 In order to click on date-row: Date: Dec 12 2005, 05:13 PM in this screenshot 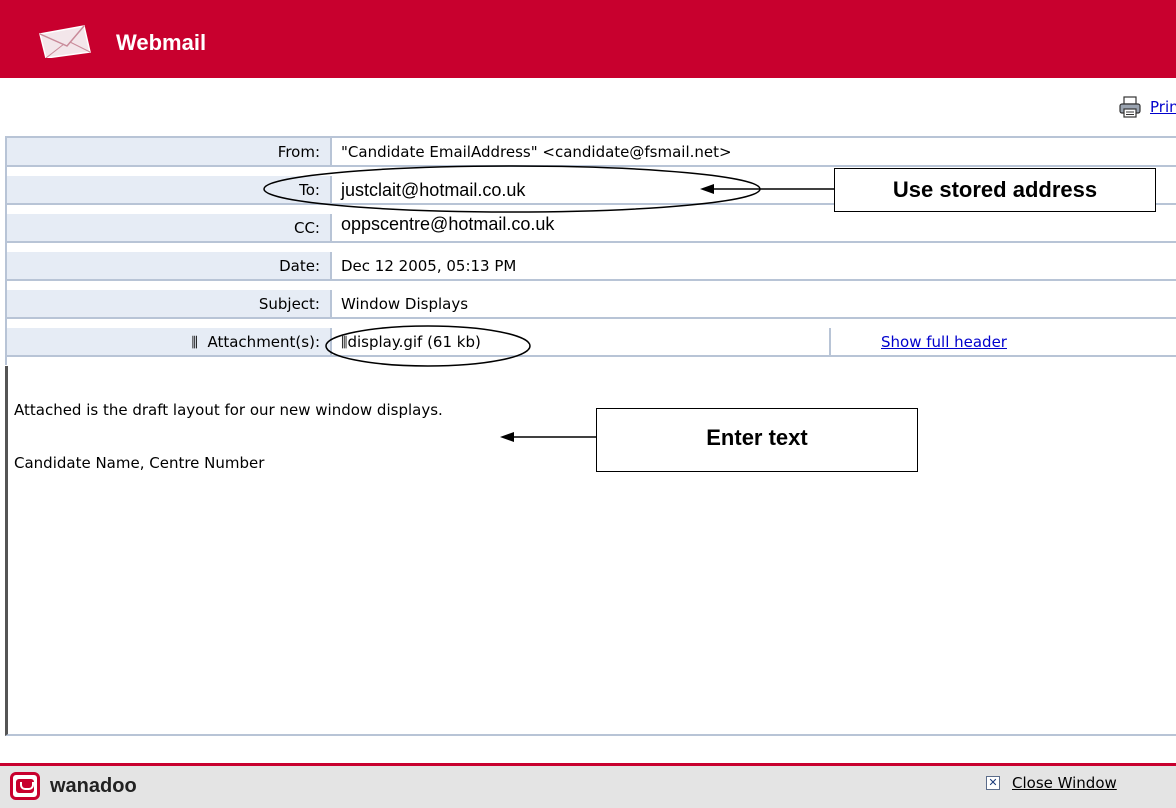, I will do `click(591, 266)`.